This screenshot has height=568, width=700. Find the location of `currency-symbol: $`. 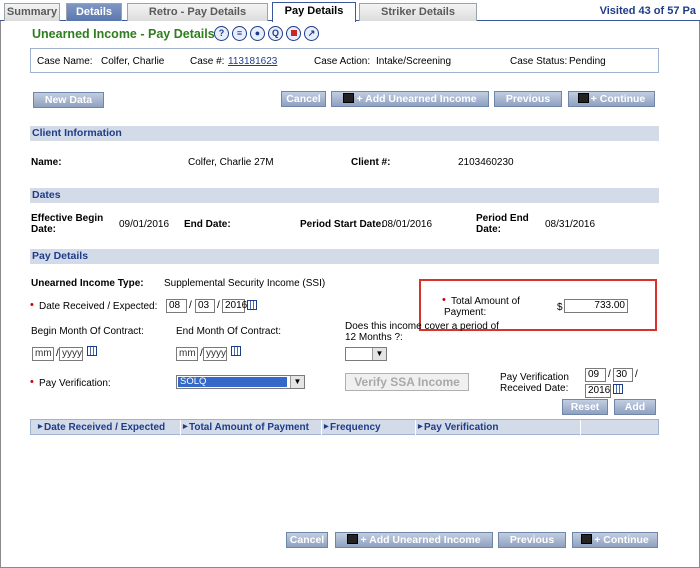

currency-symbol: $ is located at coordinates (560, 307).